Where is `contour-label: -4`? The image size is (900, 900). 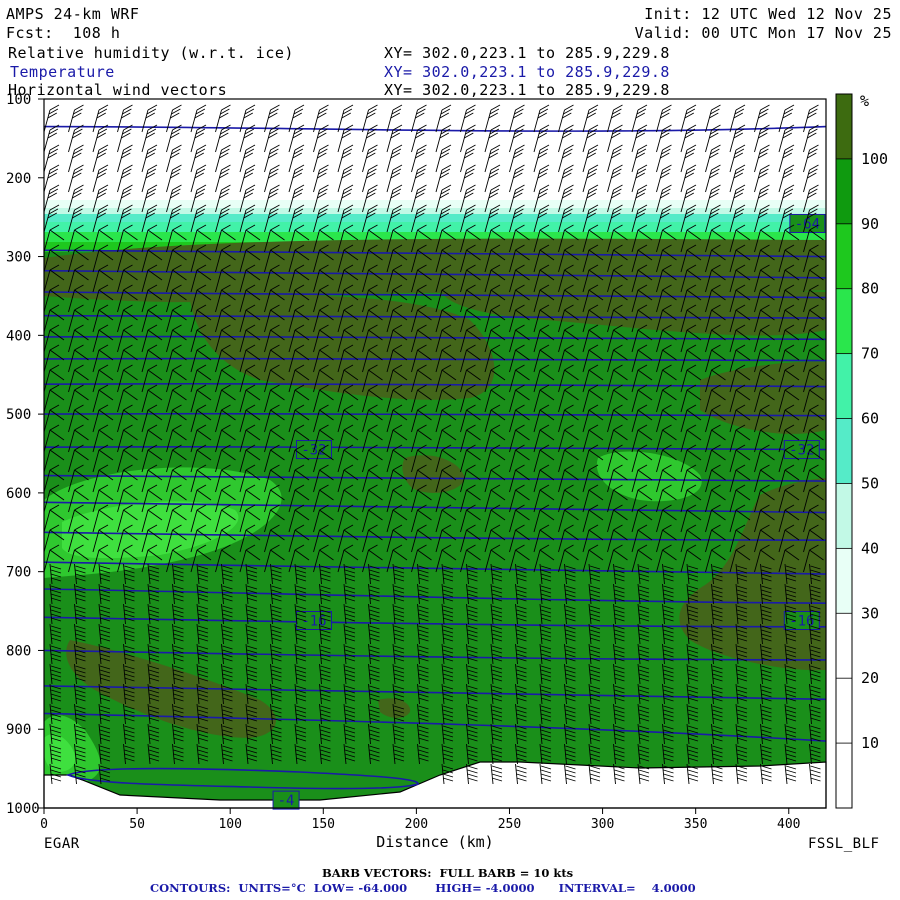 contour-label: -4 is located at coordinates (286, 801).